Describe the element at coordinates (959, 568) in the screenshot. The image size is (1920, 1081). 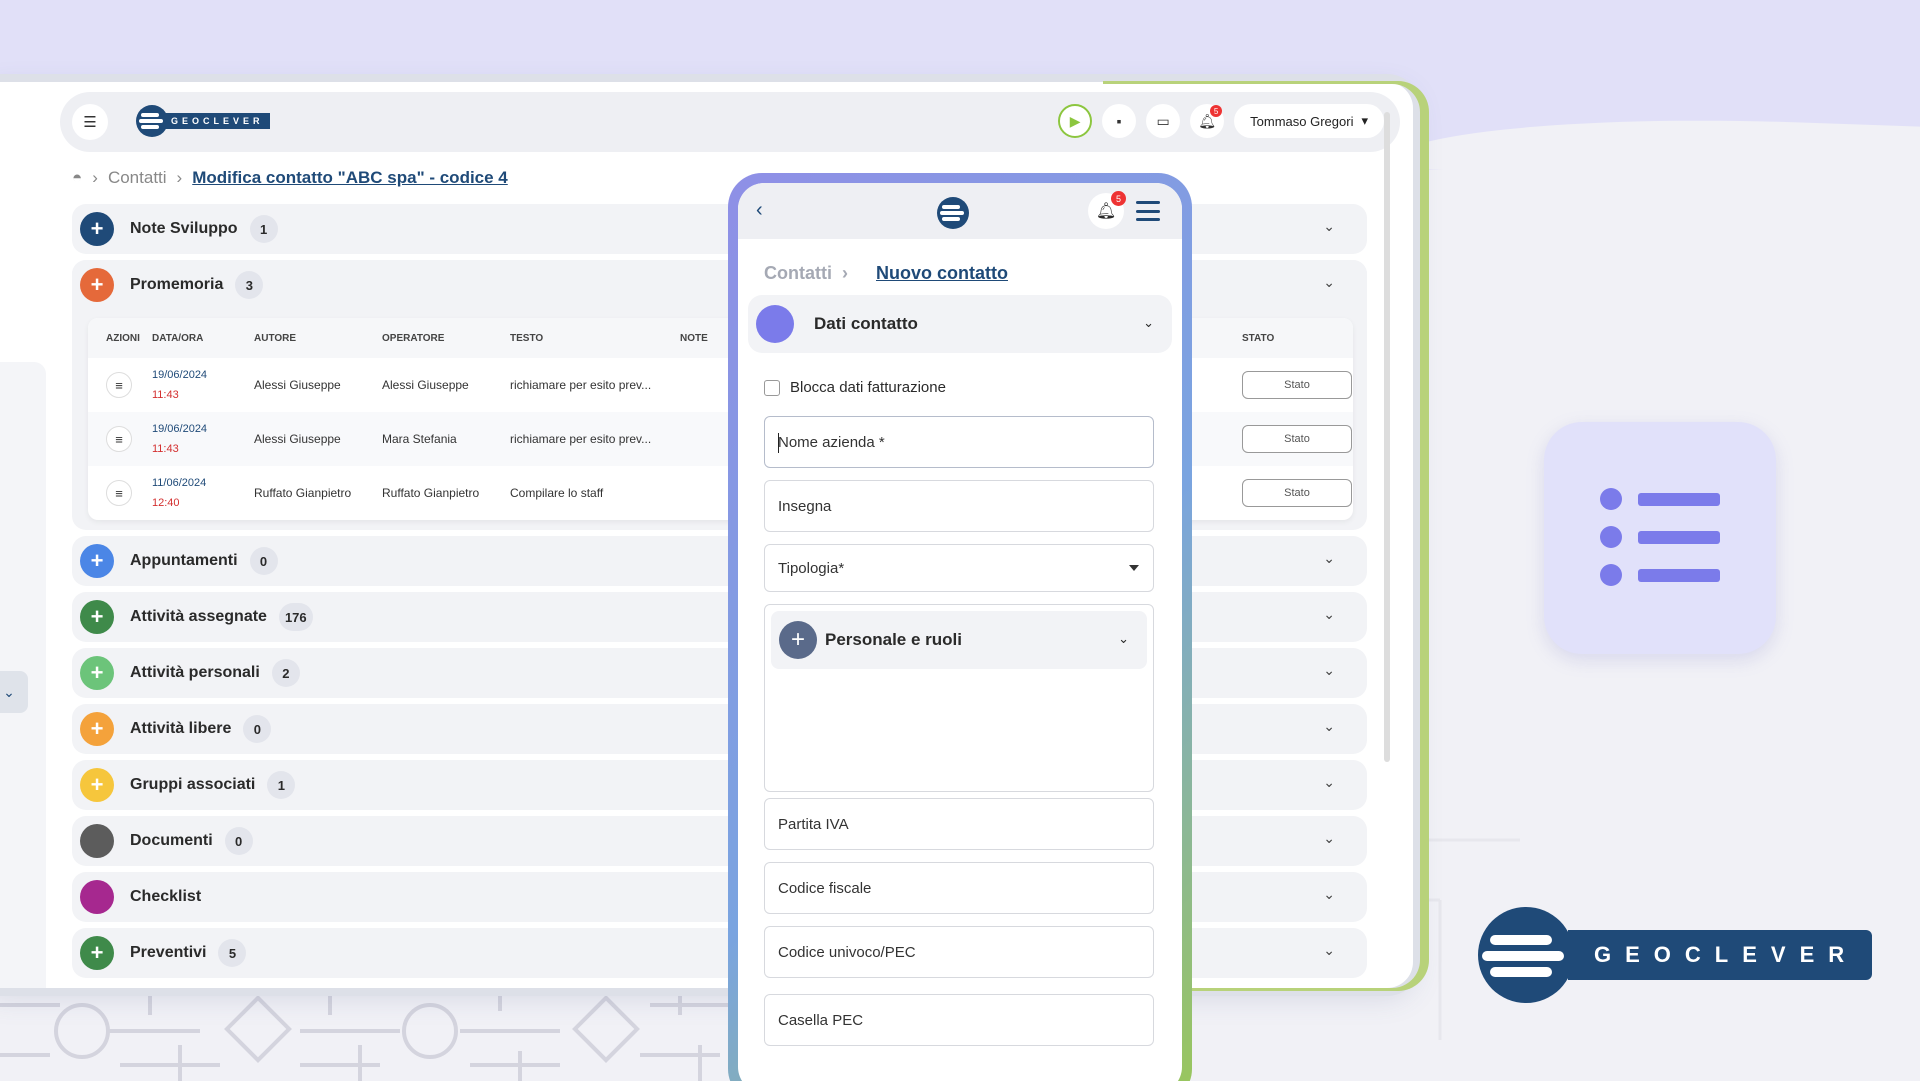
I see `tipologia-select: Tipologia*` at that location.